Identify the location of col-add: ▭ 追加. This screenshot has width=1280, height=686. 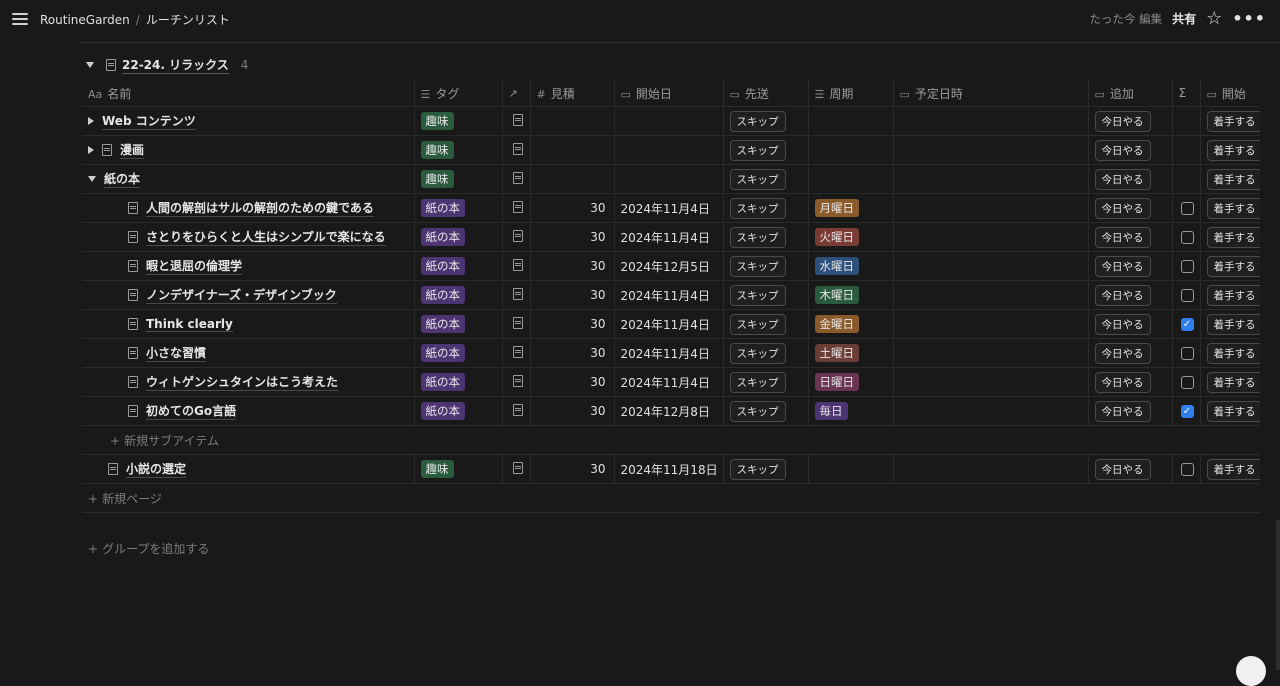
(1130, 93).